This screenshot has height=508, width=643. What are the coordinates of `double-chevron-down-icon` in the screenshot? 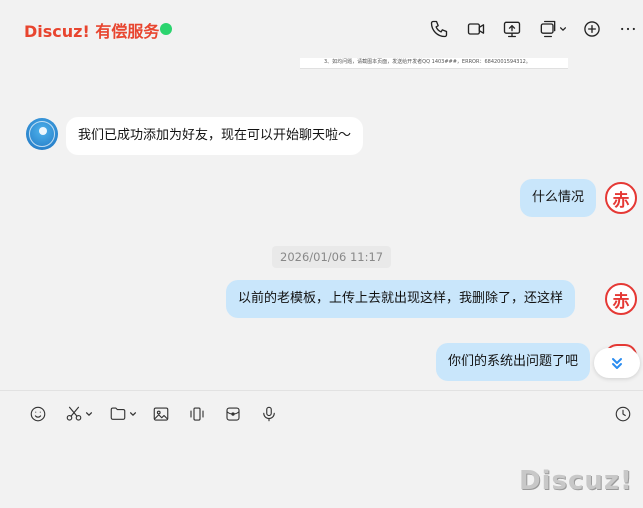 It's located at (617, 363).